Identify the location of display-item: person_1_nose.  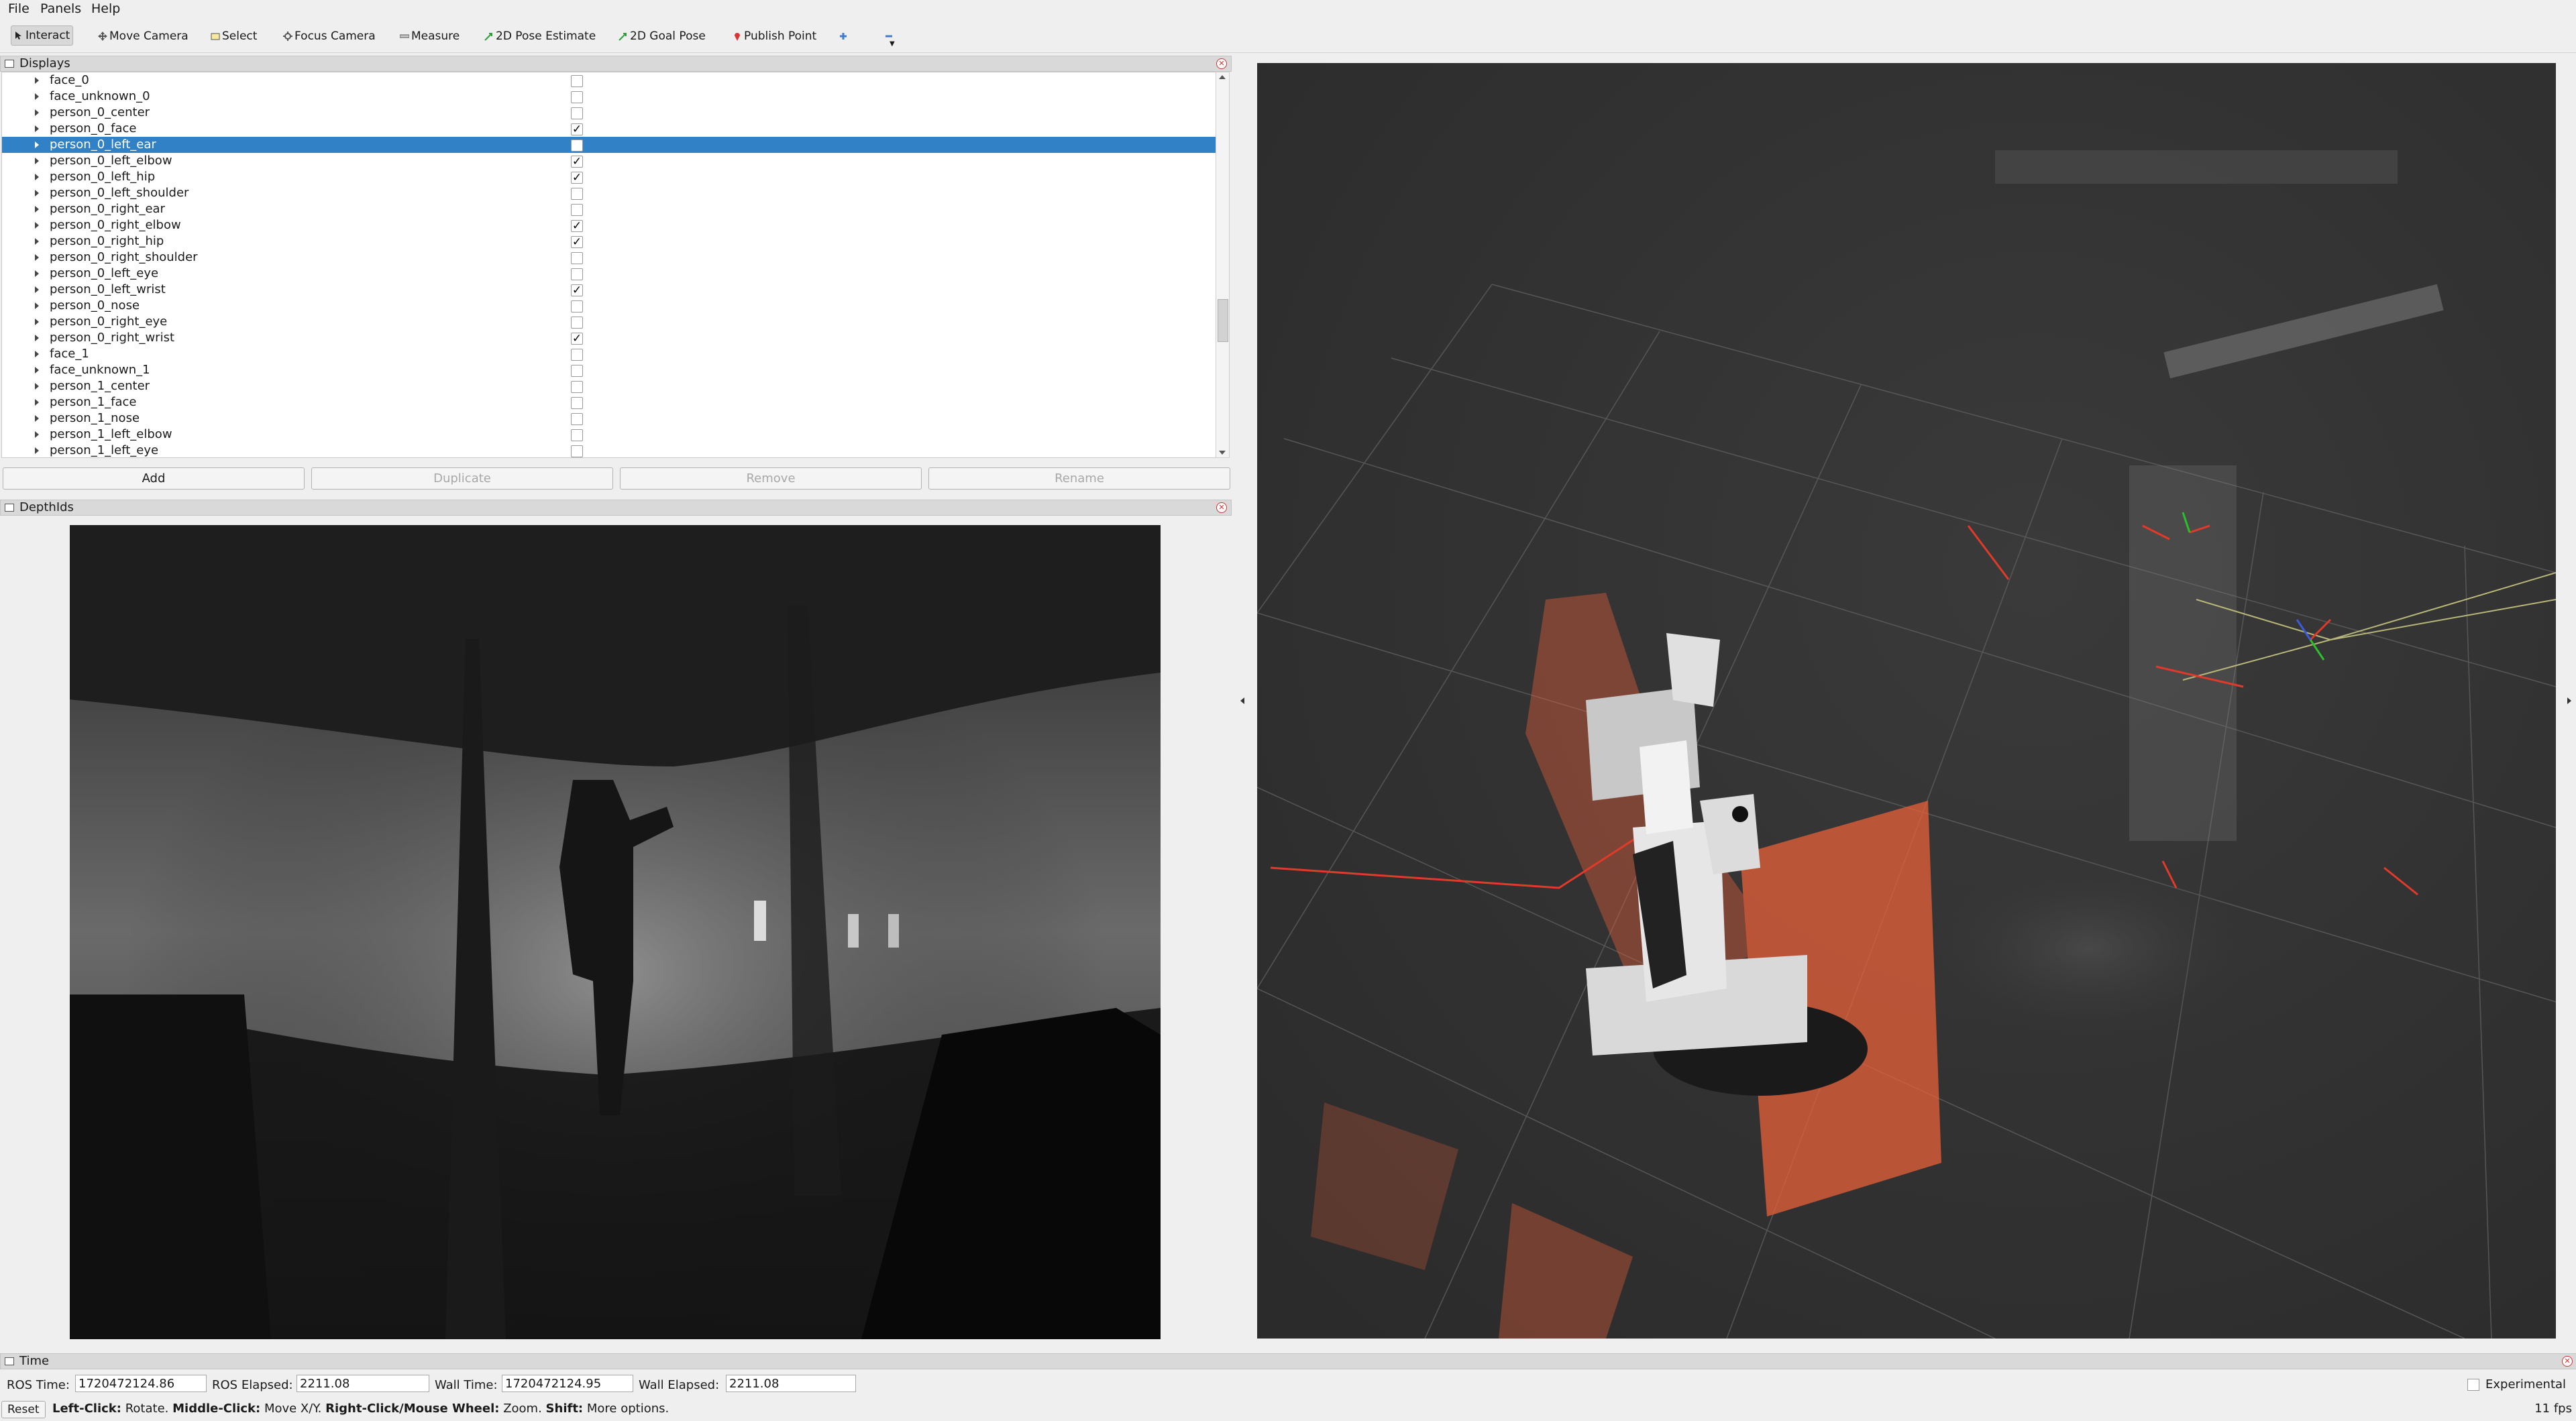
(609, 419).